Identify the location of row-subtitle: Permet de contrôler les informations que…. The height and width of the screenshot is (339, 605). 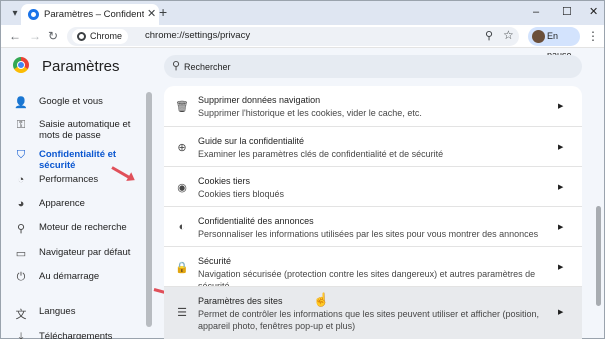
(369, 320).